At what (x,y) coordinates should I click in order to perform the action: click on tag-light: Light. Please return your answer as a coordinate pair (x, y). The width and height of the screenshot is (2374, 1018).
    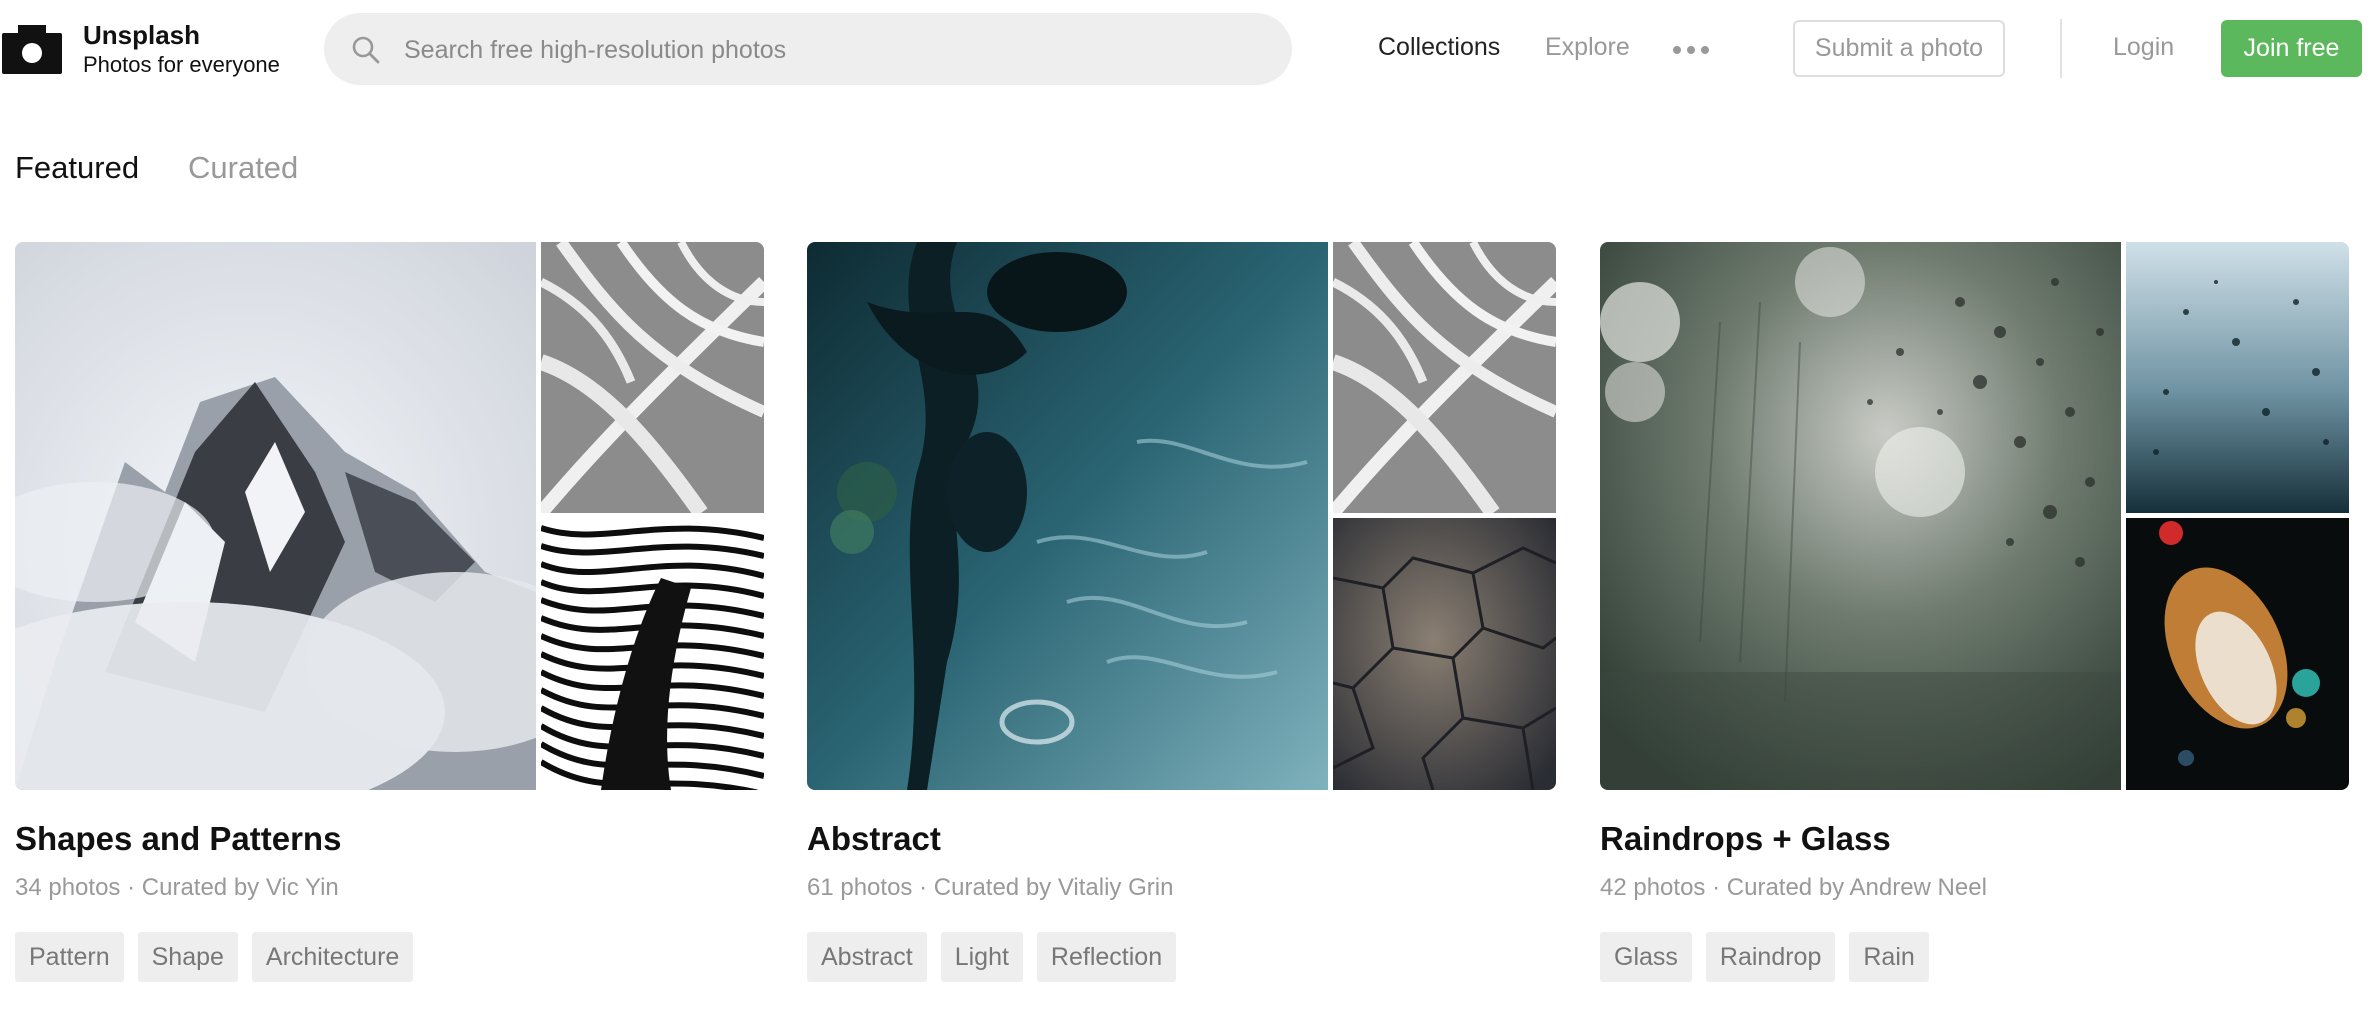
    Looking at the image, I should click on (981, 957).